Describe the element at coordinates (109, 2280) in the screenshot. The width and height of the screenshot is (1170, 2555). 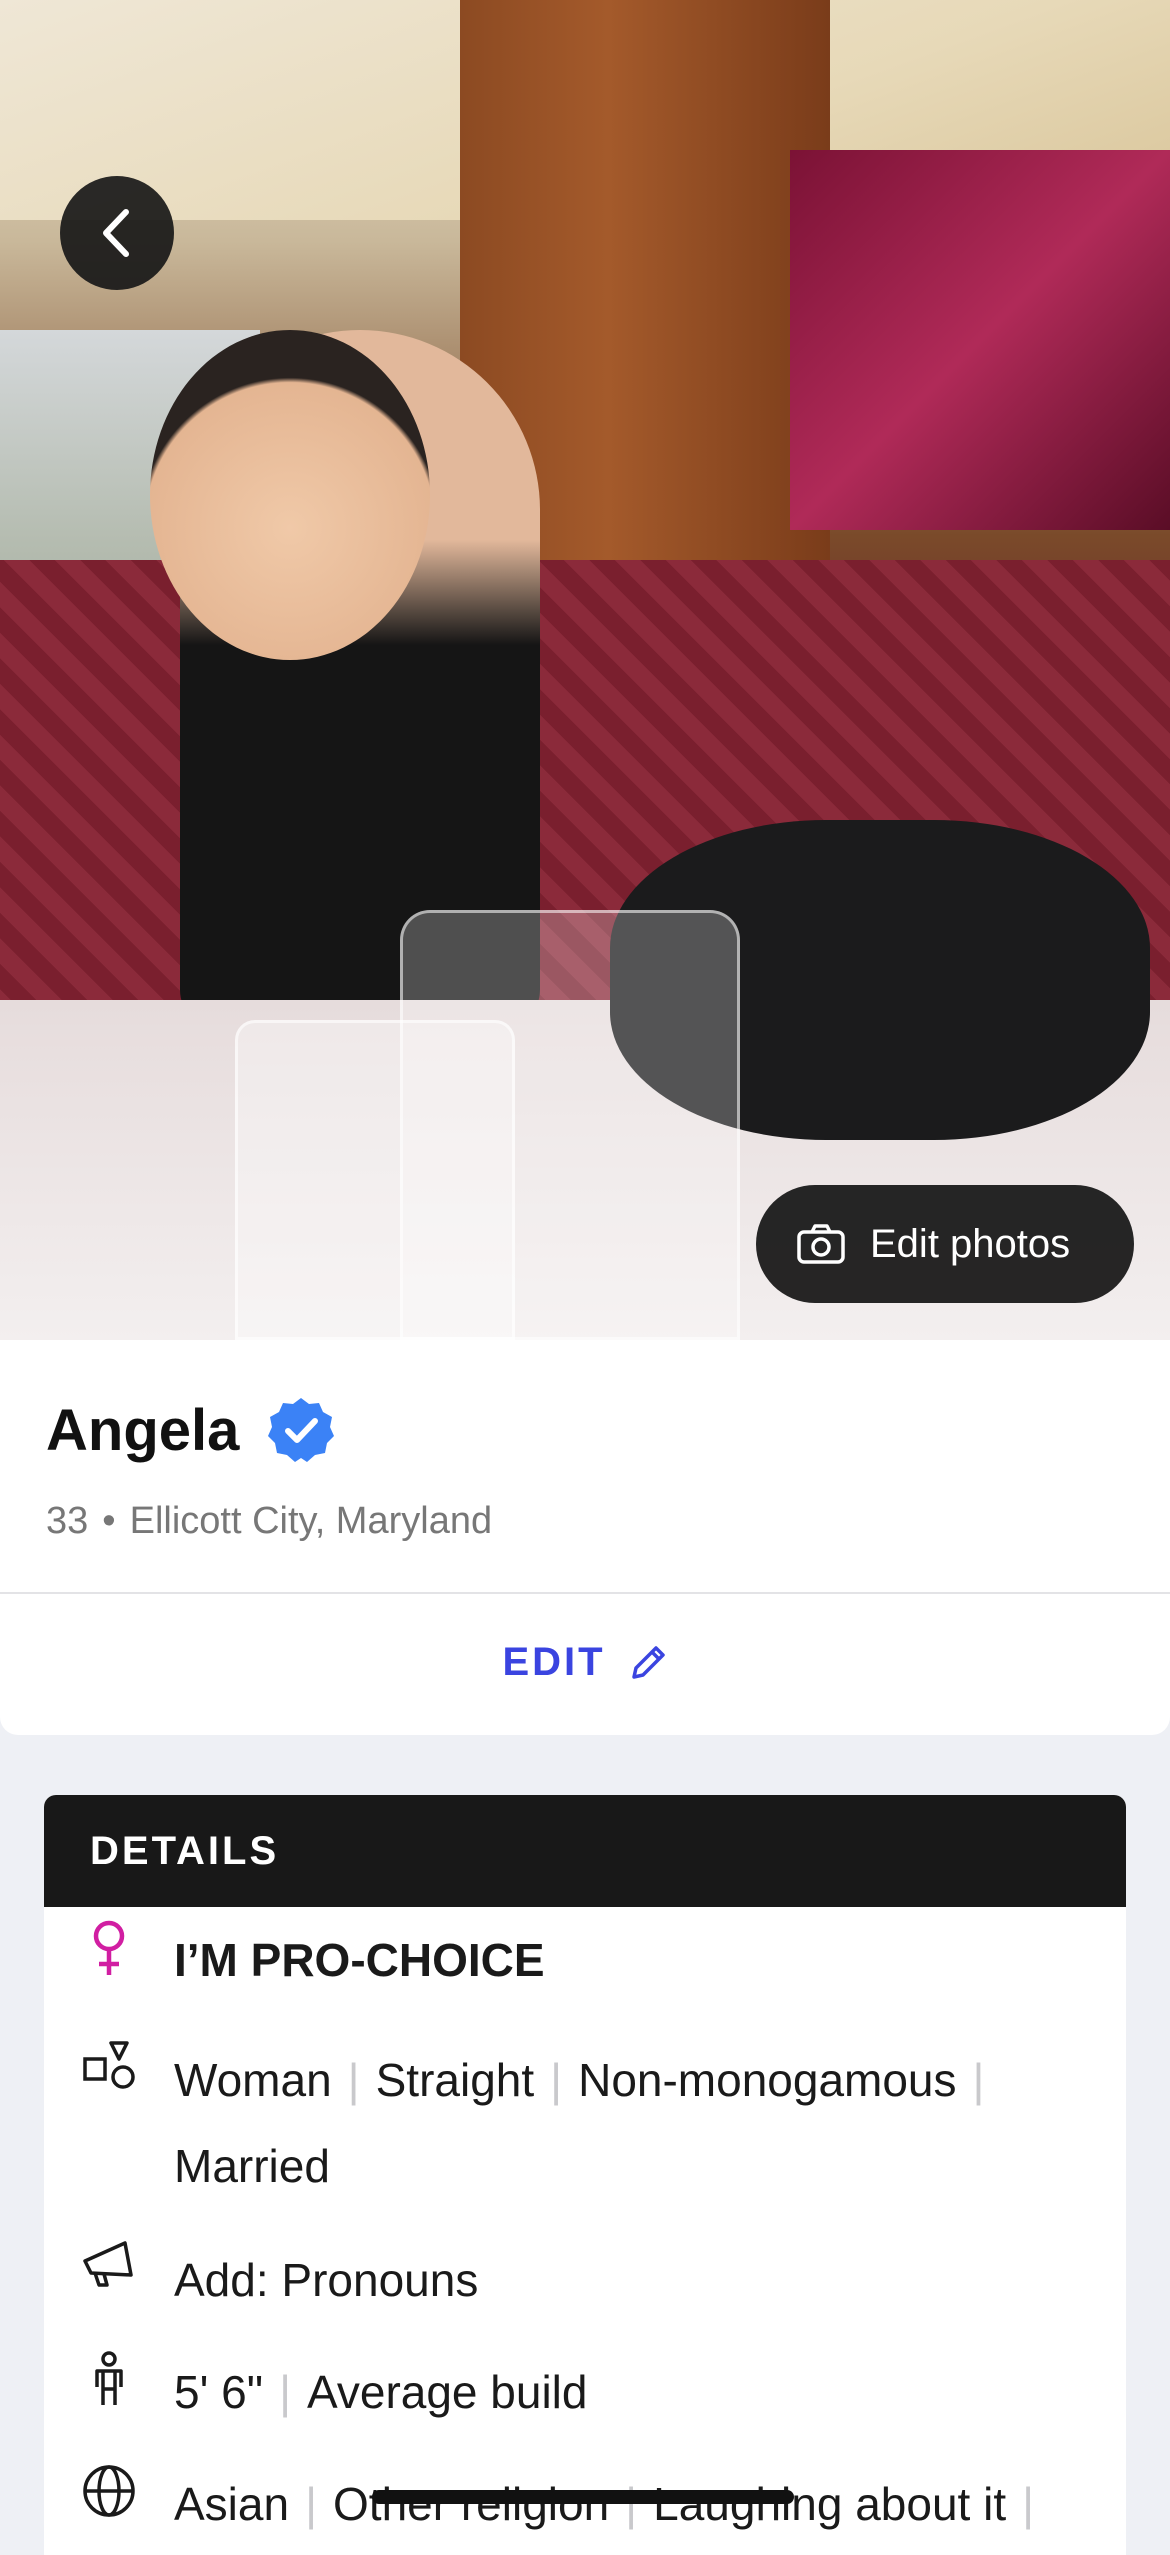
I see `megaphone-icon` at that location.